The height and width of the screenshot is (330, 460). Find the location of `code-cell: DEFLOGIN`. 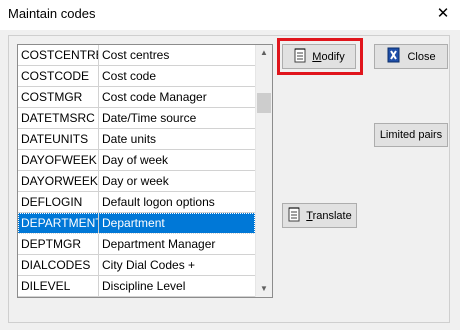

code-cell: DEFLOGIN is located at coordinates (58, 202).